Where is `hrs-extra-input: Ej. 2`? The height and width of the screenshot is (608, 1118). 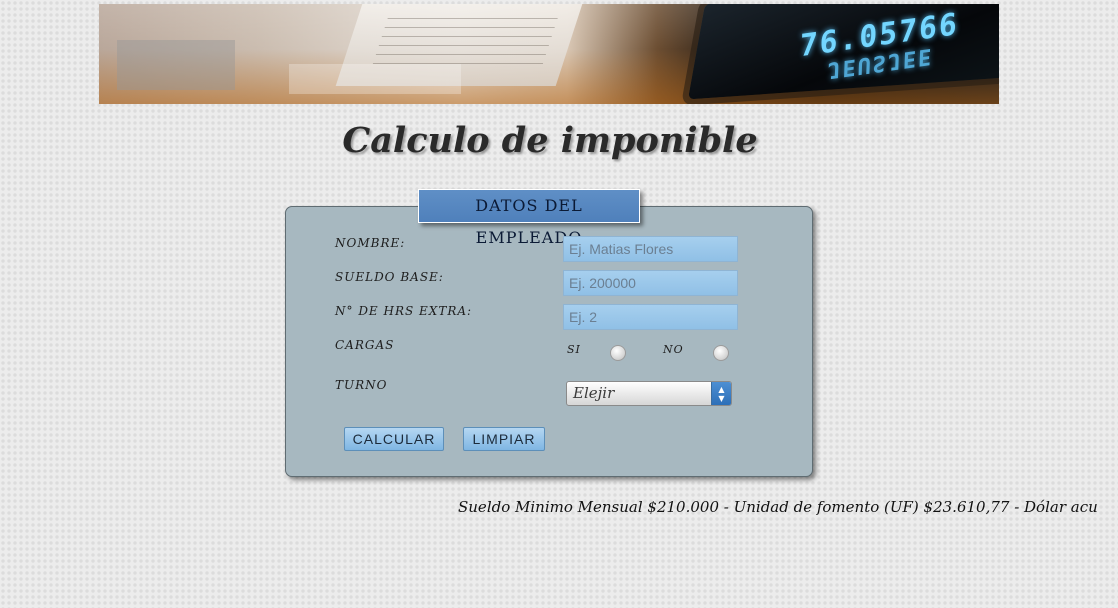
hrs-extra-input: Ej. 2 is located at coordinates (650, 317).